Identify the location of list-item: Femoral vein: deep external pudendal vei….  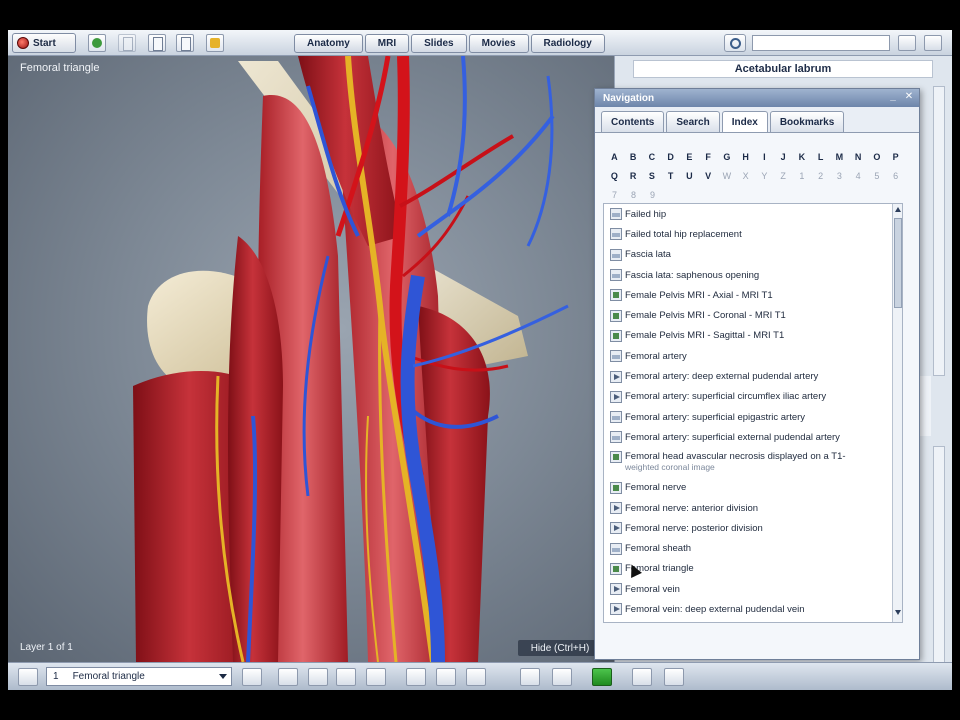
(753, 609).